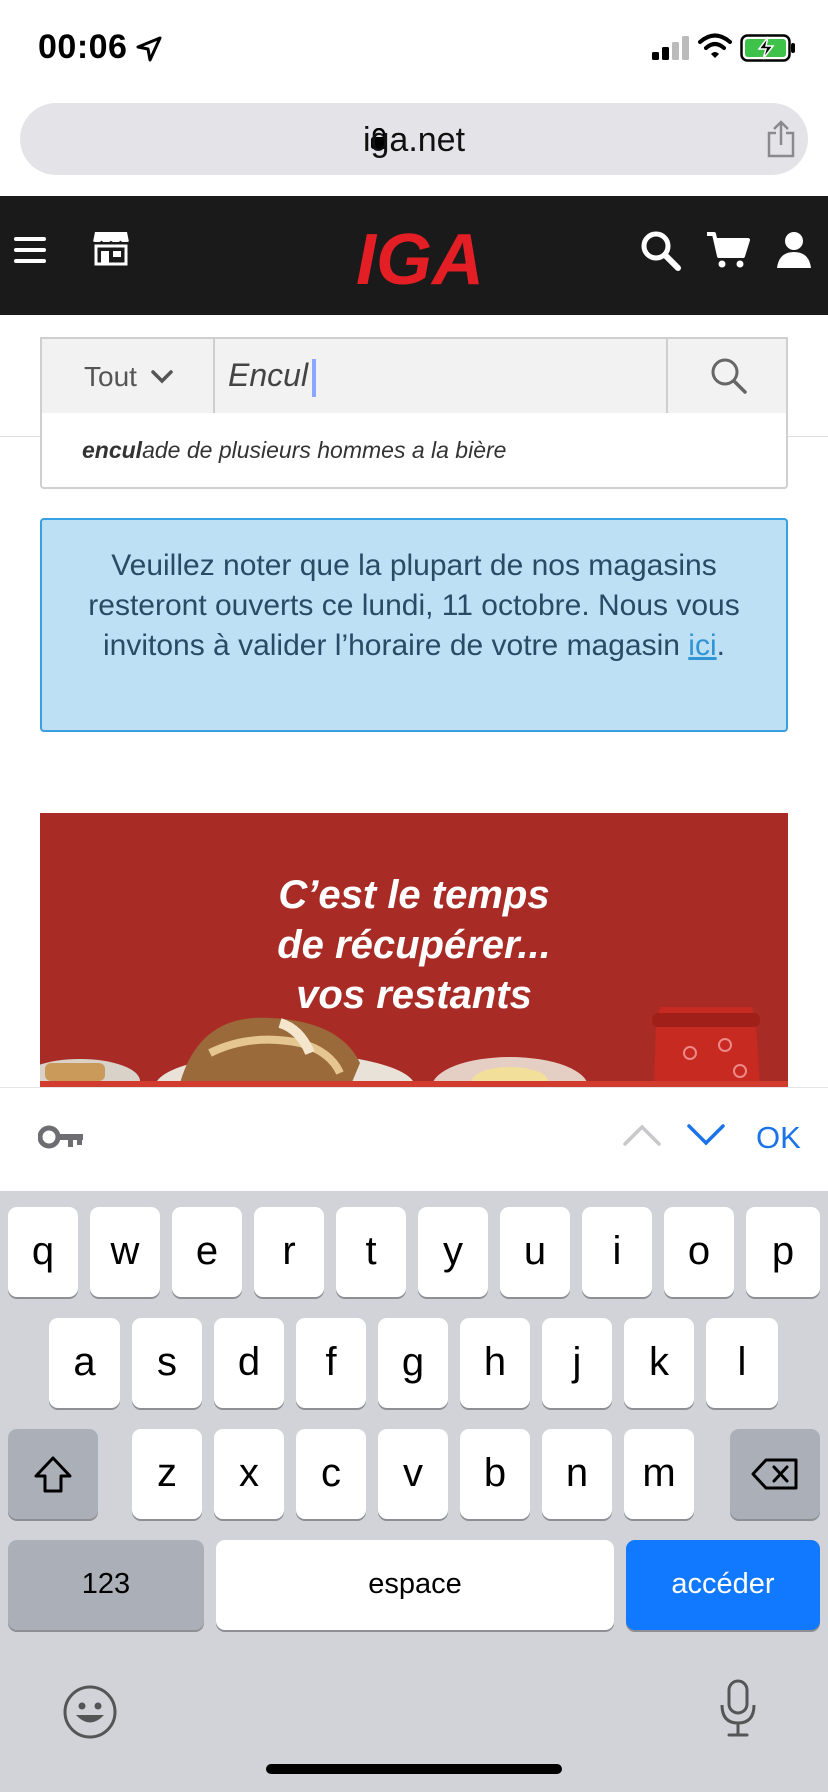 This screenshot has width=828, height=1792. I want to click on location-arrow-icon, so click(149, 49).